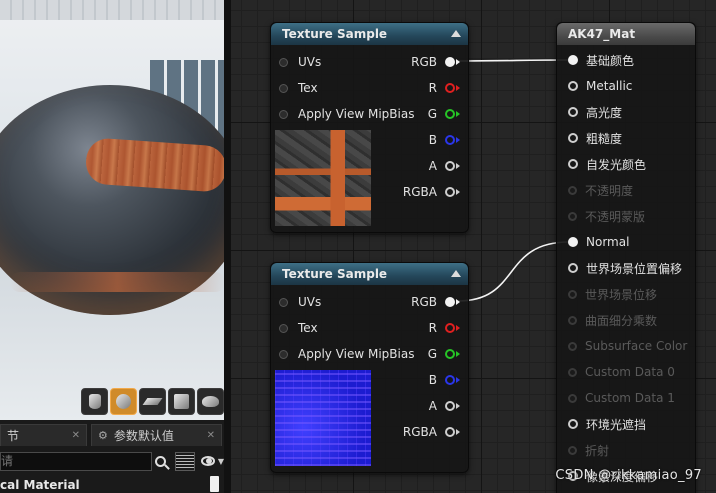 This screenshot has height=493, width=716. What do you see at coordinates (43, 435) in the screenshot?
I see `tab-details: 节 ✕` at bounding box center [43, 435].